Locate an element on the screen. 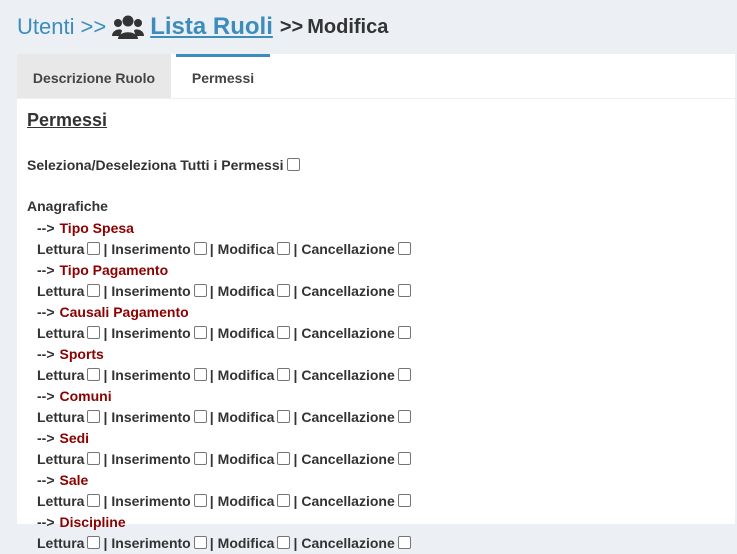 The width and height of the screenshot is (737, 554). breadcrumb-root: Utenti is located at coordinates (45, 27).